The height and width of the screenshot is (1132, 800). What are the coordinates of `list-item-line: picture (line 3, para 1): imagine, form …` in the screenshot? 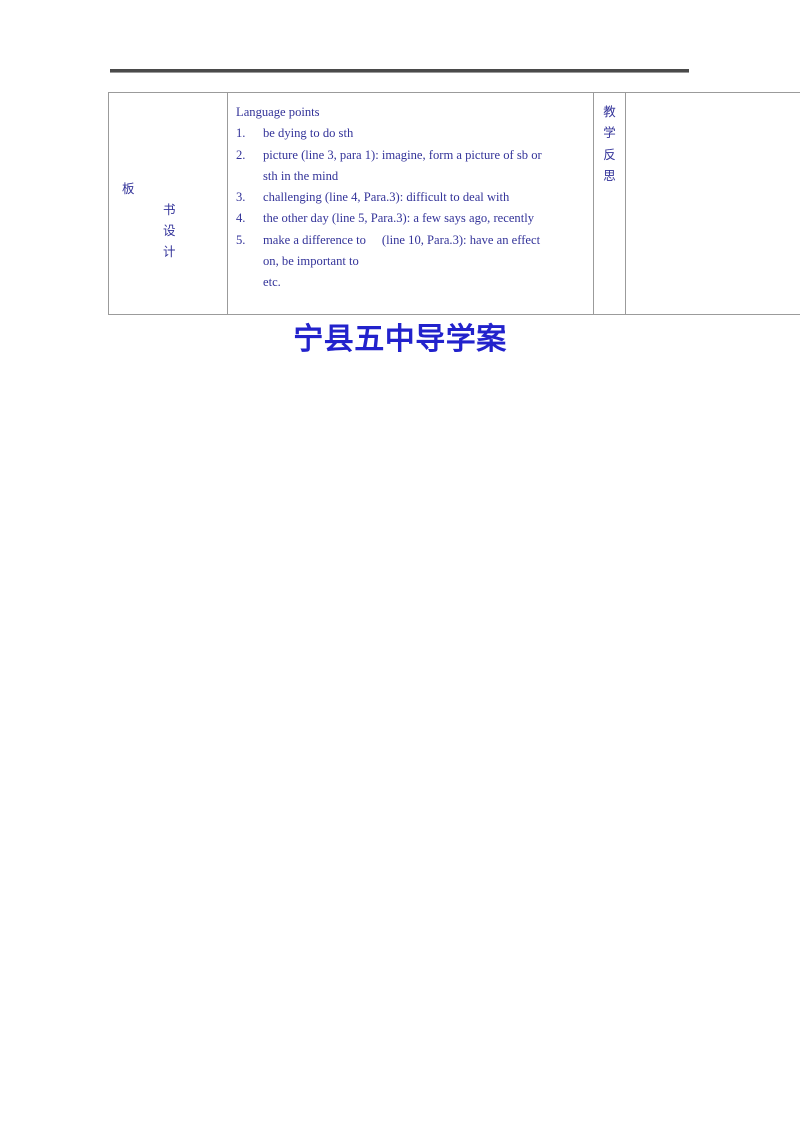 It's located at (402, 154).